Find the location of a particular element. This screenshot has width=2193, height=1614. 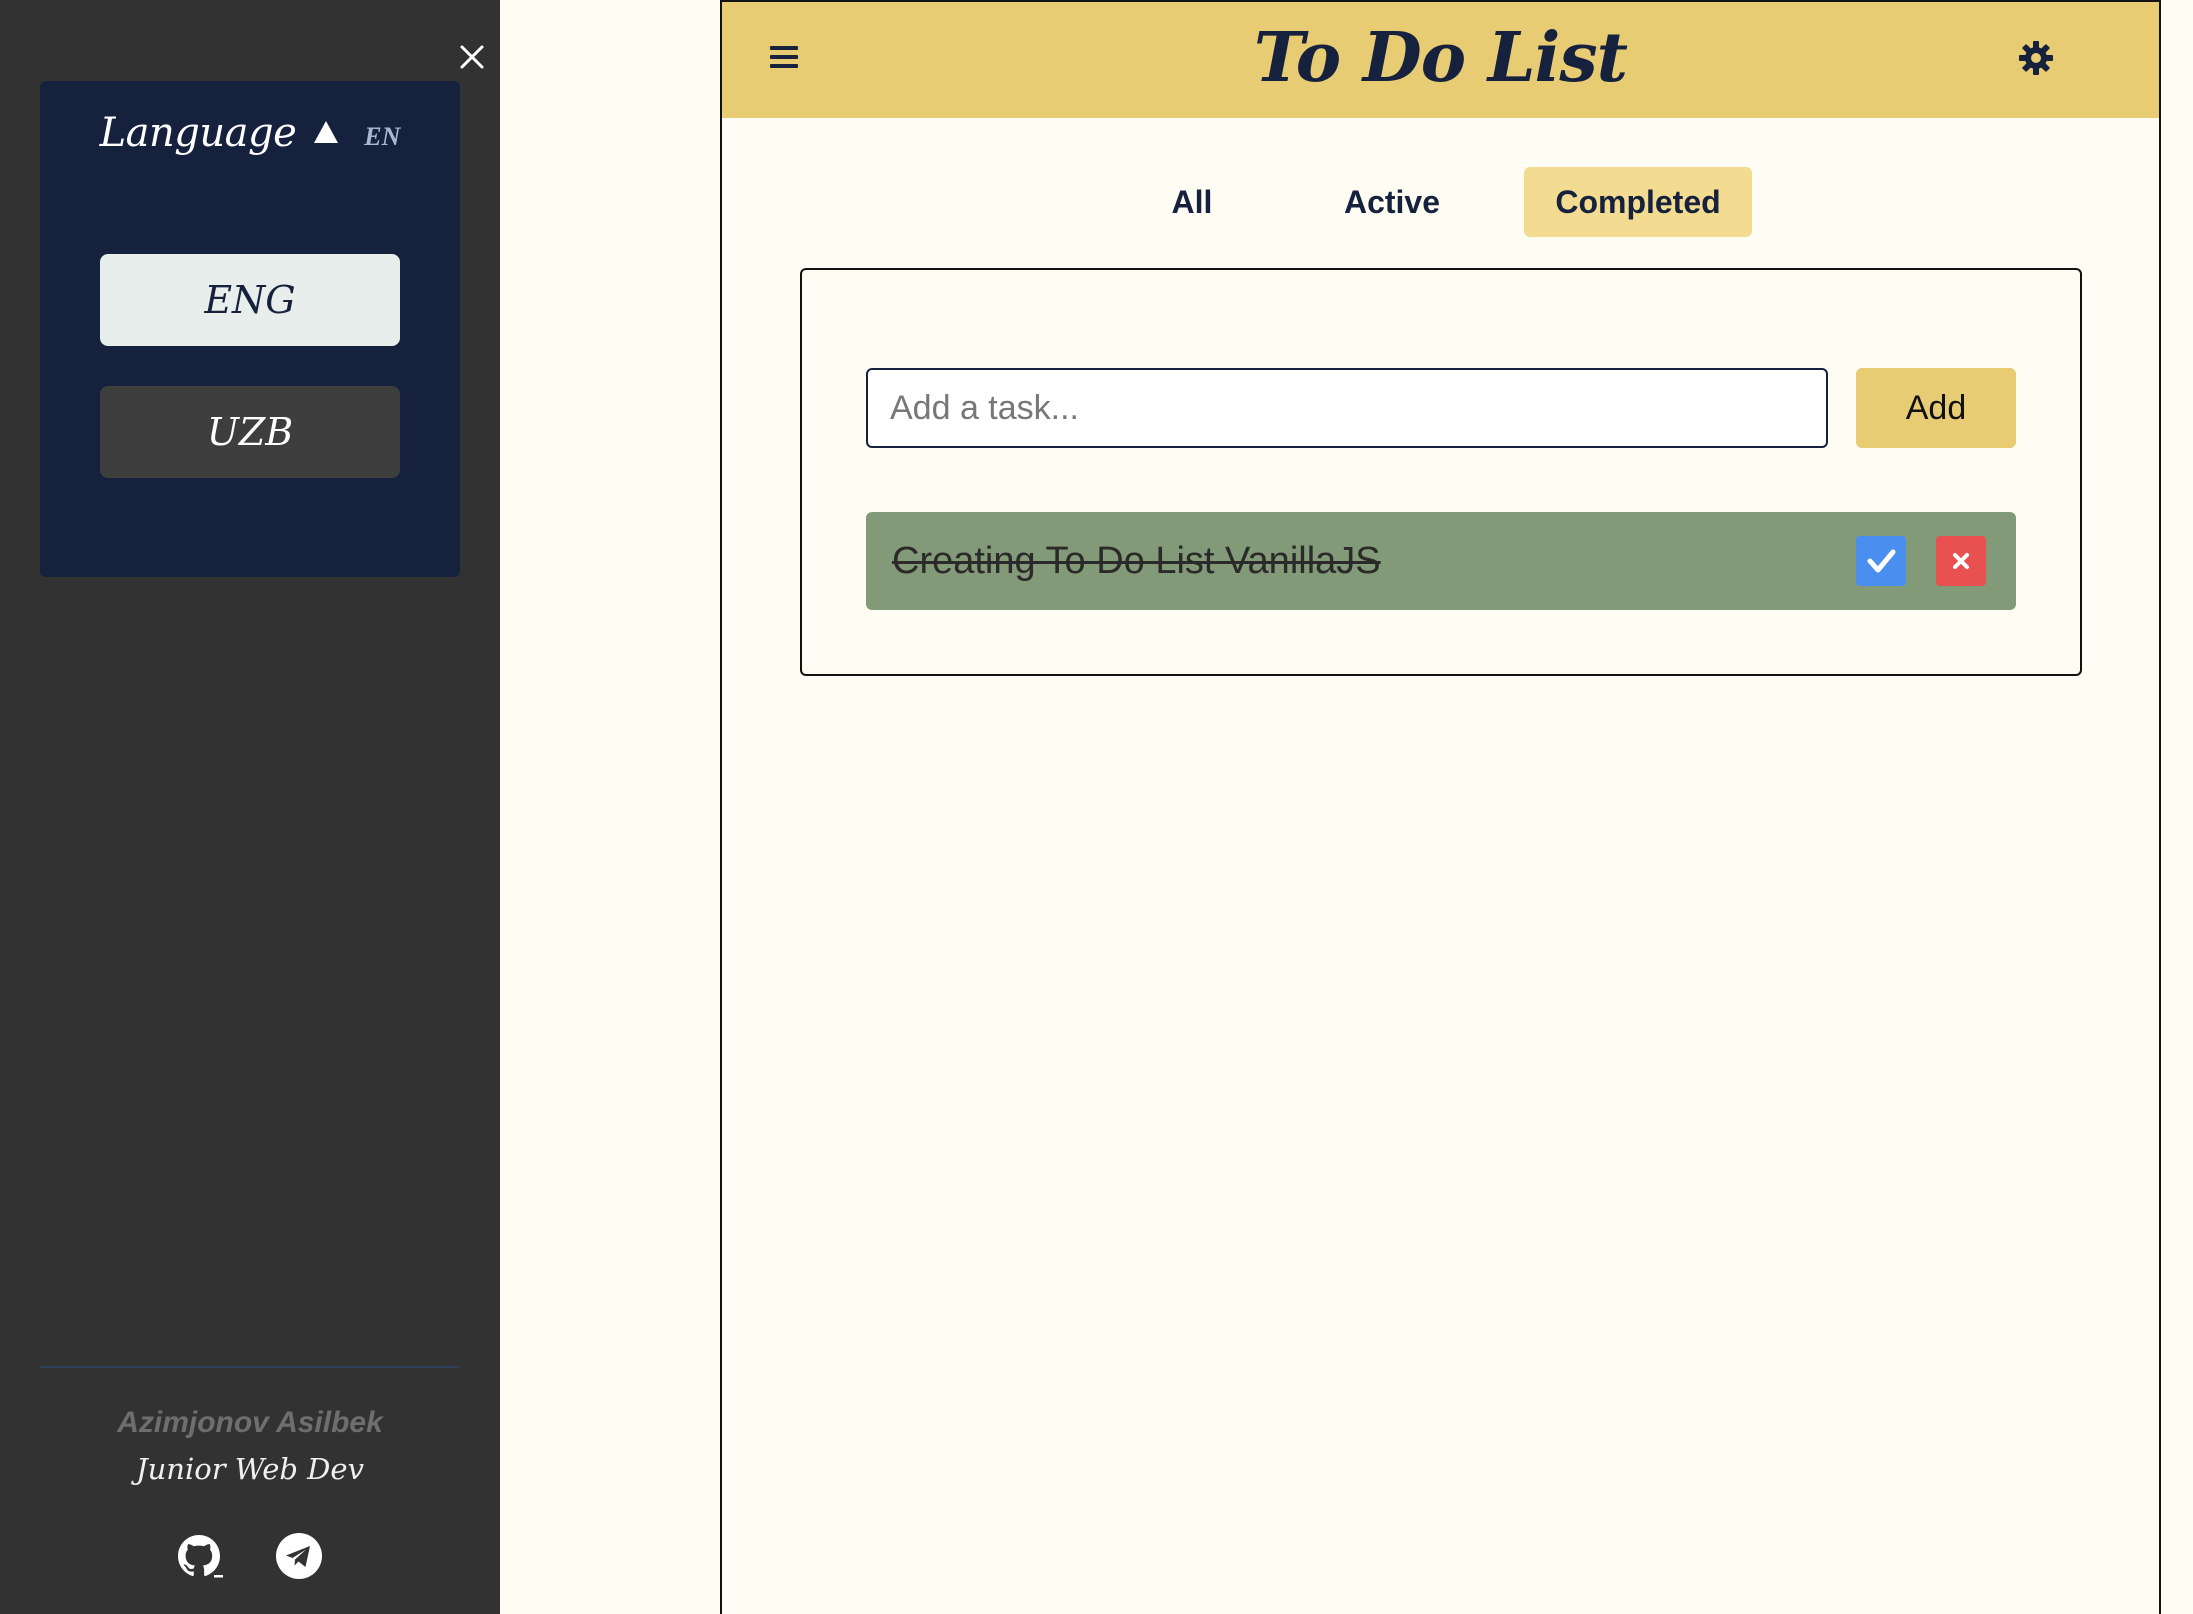

close-icon is located at coordinates (472, 57).